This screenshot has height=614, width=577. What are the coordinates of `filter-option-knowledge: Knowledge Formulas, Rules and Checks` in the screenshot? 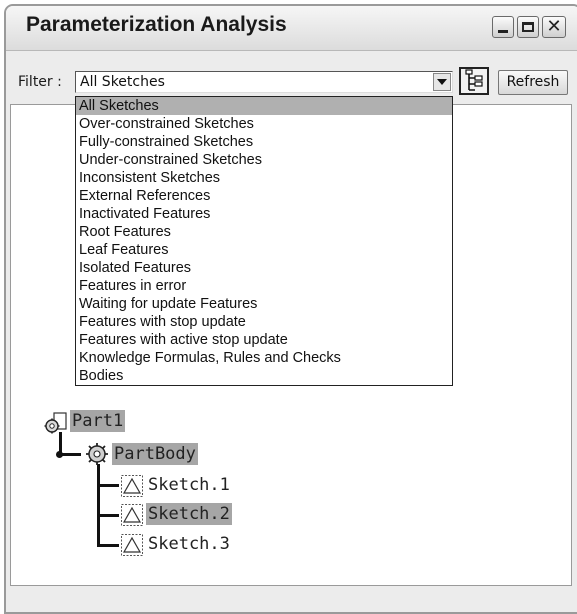 It's located at (264, 358).